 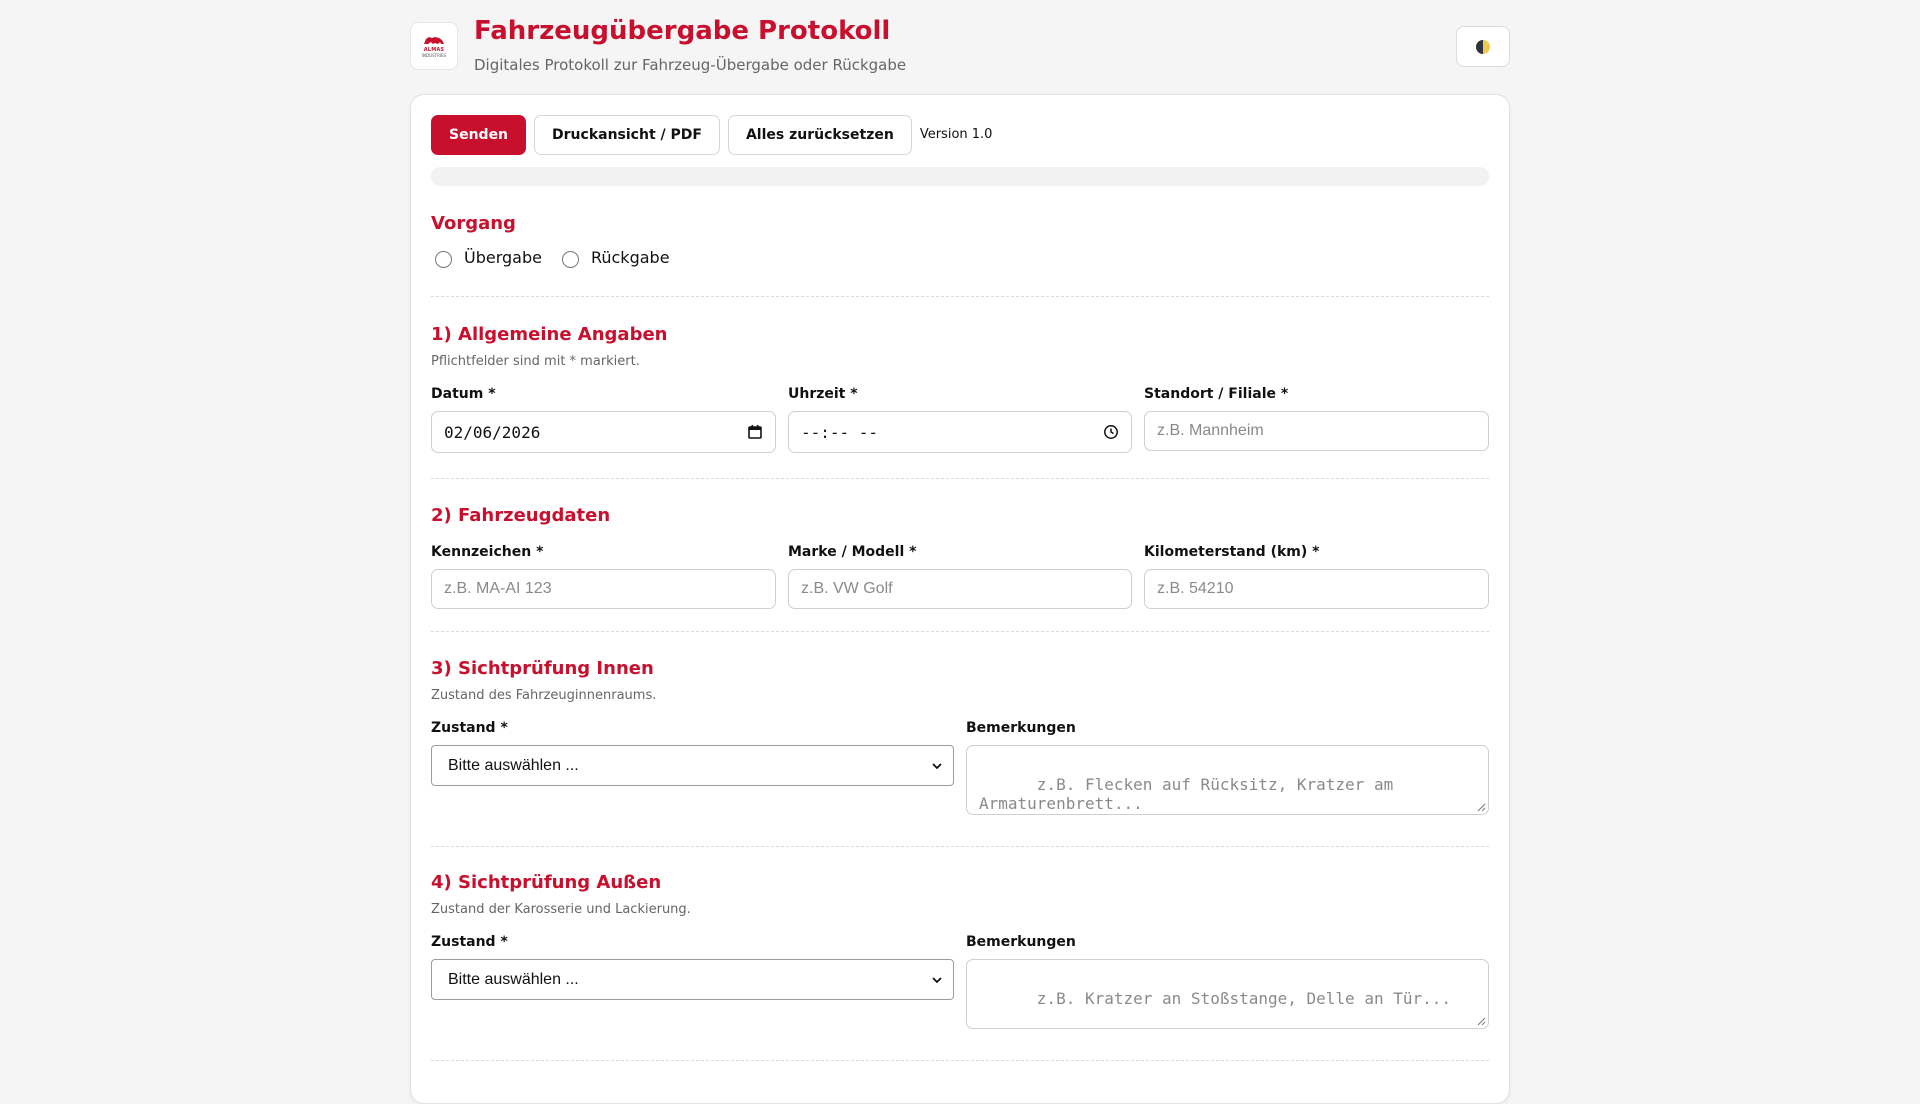 I want to click on field-uhrzeit: Uhrzeit * --:-- --, so click(x=960, y=419).